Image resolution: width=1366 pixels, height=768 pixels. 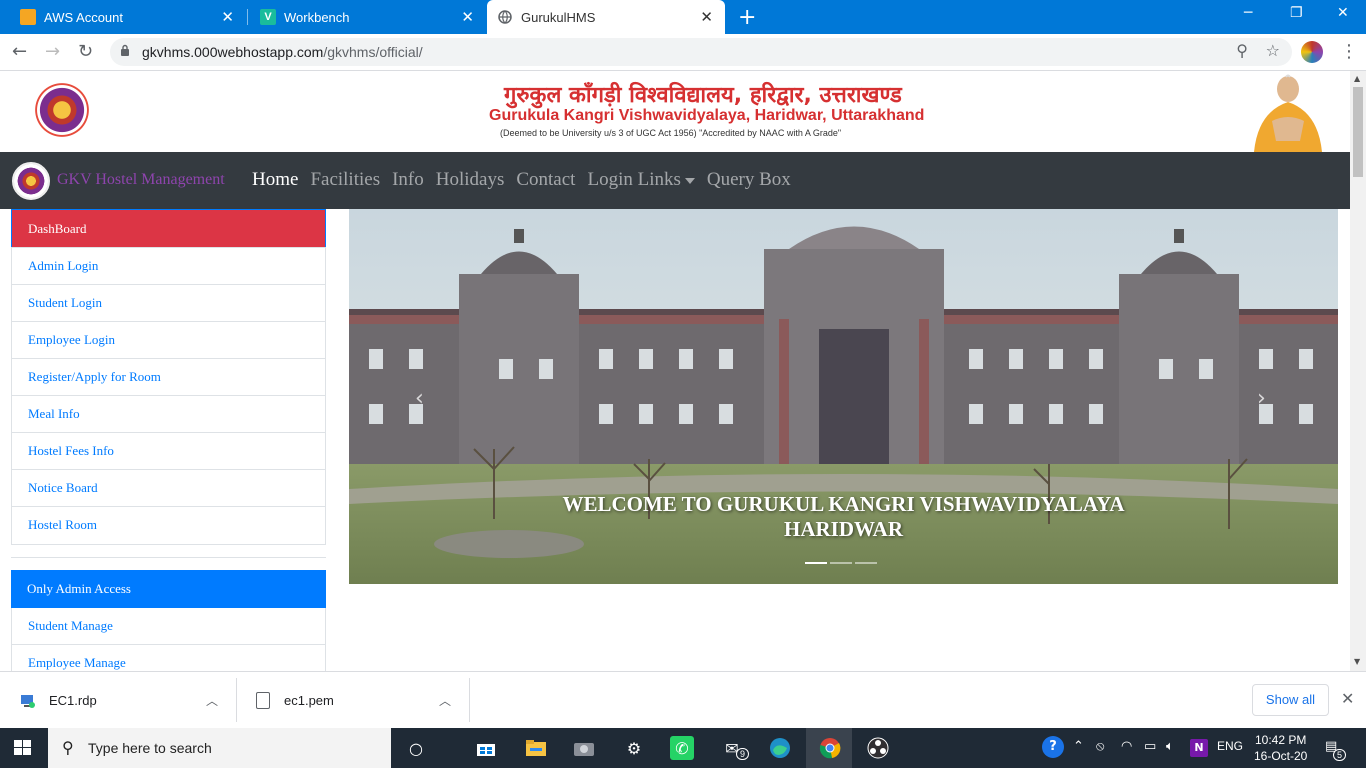 What do you see at coordinates (141, 180) in the screenshot?
I see `navbar-brand: GKV Hostel Management` at bounding box center [141, 180].